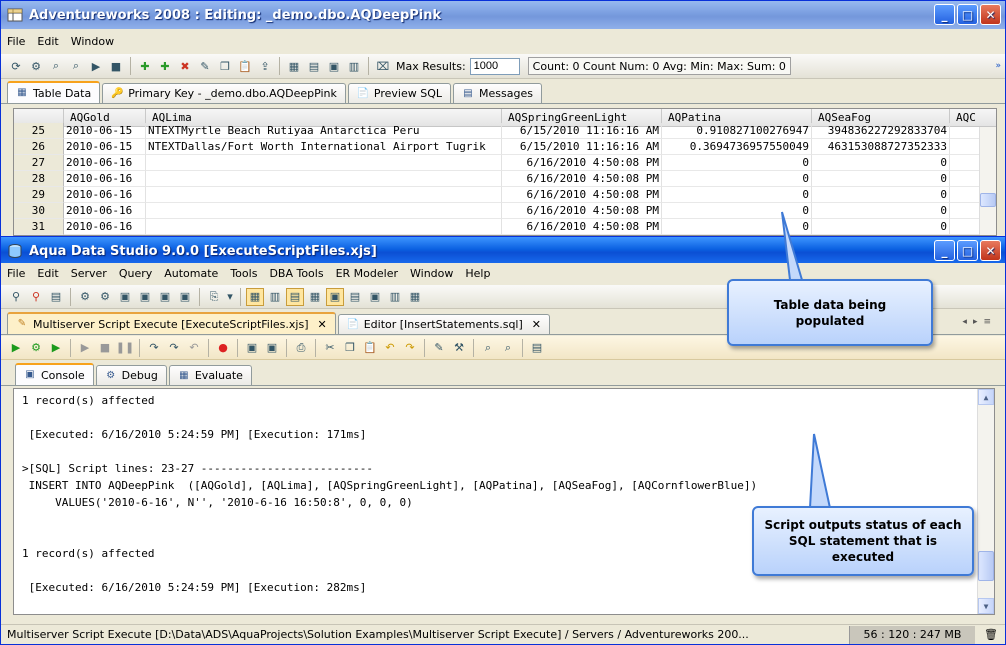 This screenshot has width=1006, height=645. I want to click on server-icon: ▤, so click(56, 297).